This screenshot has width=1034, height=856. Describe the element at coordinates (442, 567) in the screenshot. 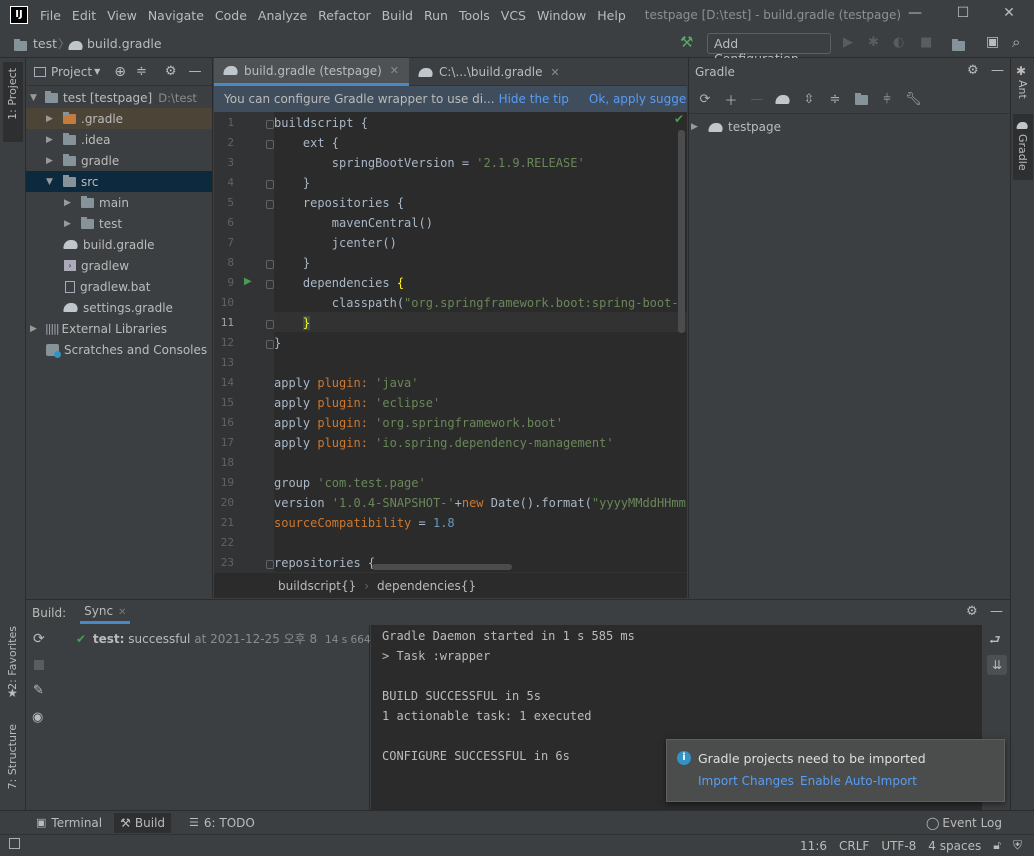

I see `horizontal-scrollbar` at that location.